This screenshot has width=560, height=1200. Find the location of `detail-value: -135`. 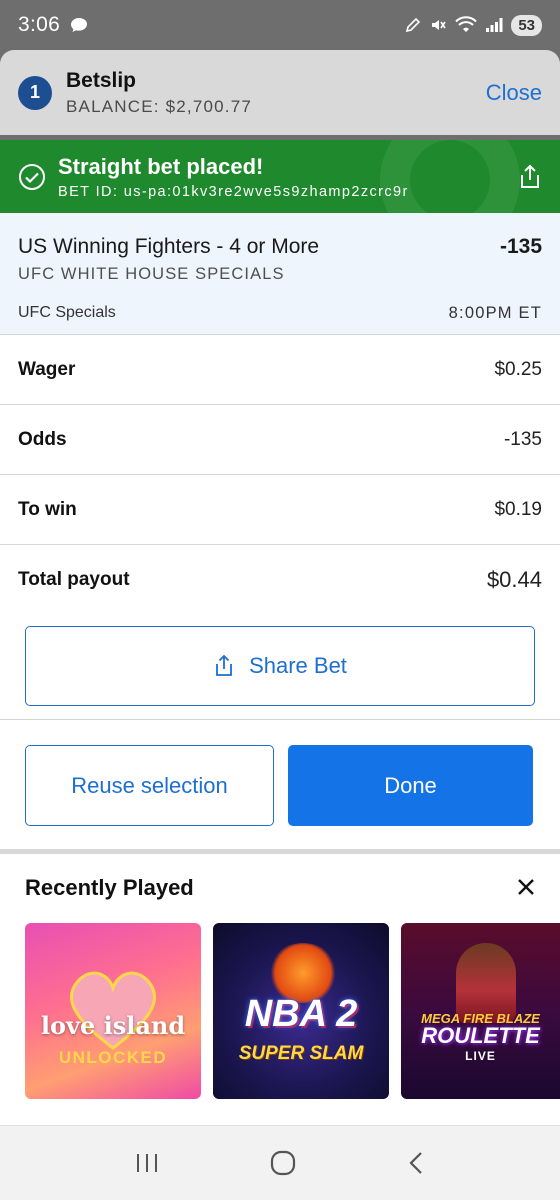

detail-value: -135 is located at coordinates (522, 439).